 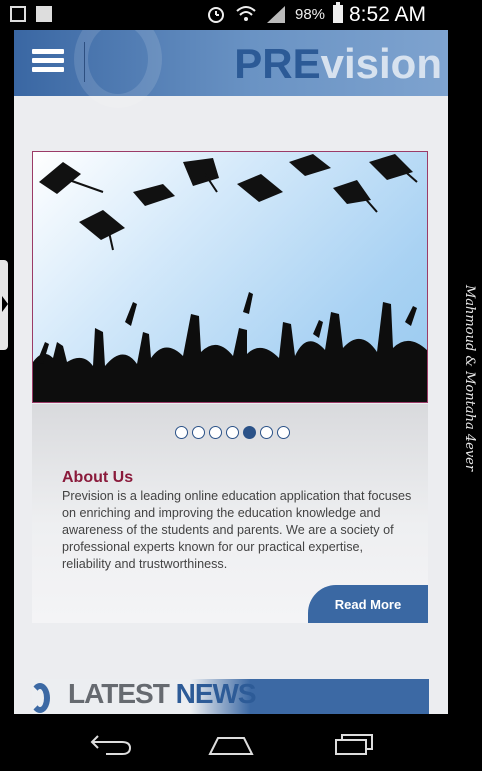 I want to click on slider-pagination, so click(x=232, y=432).